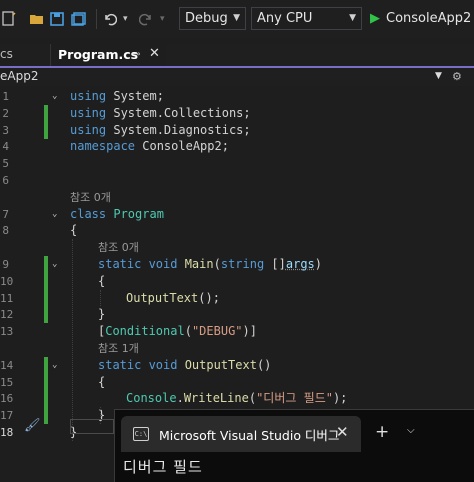 The width and height of the screenshot is (474, 482). I want to click on code-token: )], so click(249, 331).